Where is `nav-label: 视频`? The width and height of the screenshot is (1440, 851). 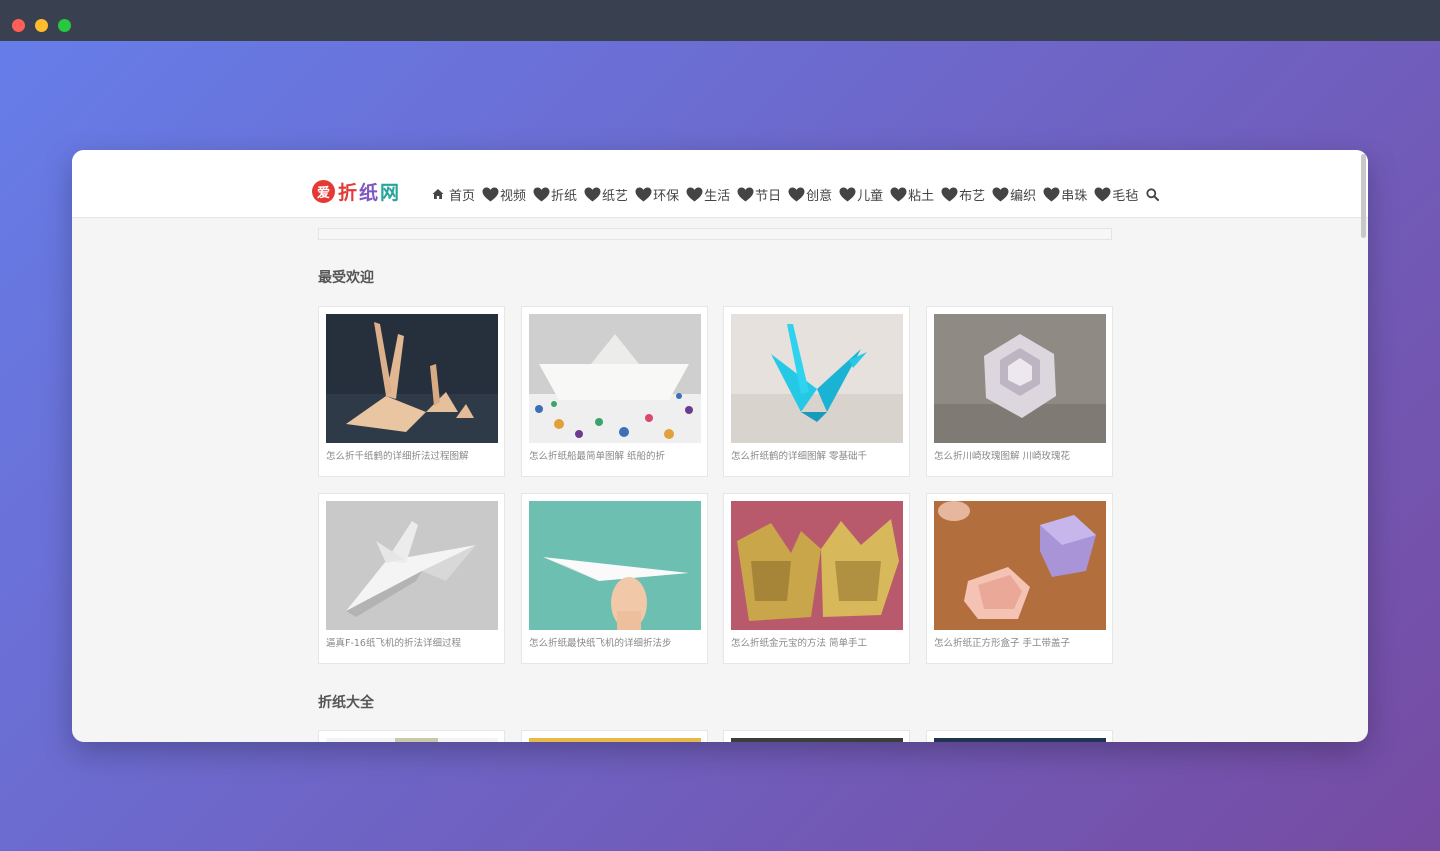 nav-label: 视频 is located at coordinates (513, 196).